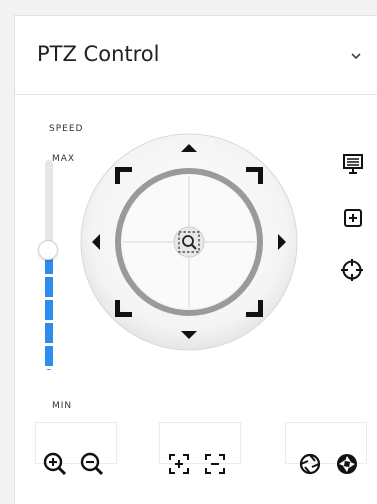 Image resolution: width=377 pixels, height=504 pixels. Describe the element at coordinates (62, 406) in the screenshot. I see `speed-min-label: MIN` at that location.